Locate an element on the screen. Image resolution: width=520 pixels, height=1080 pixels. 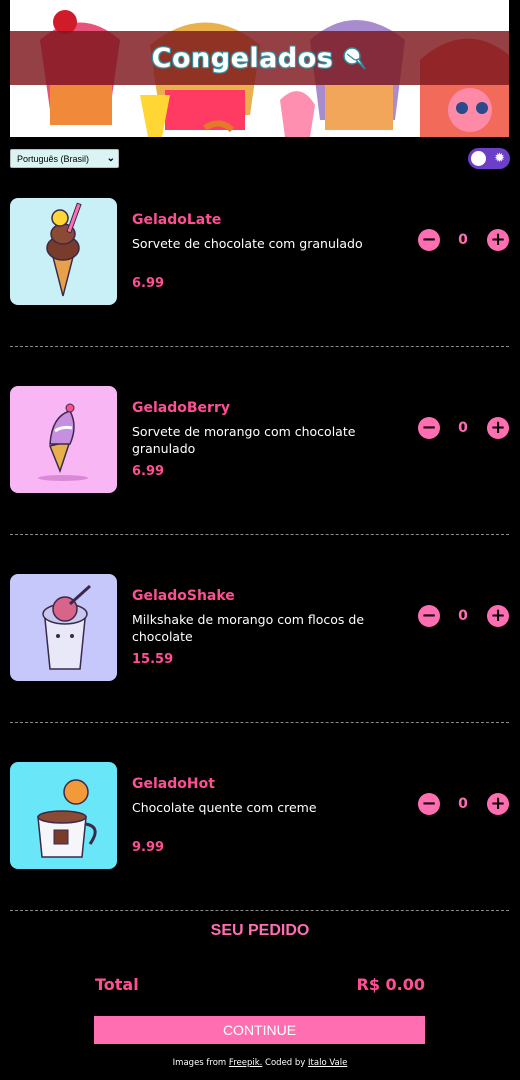
footer-coded-by: Coded by is located at coordinates (285, 1063).